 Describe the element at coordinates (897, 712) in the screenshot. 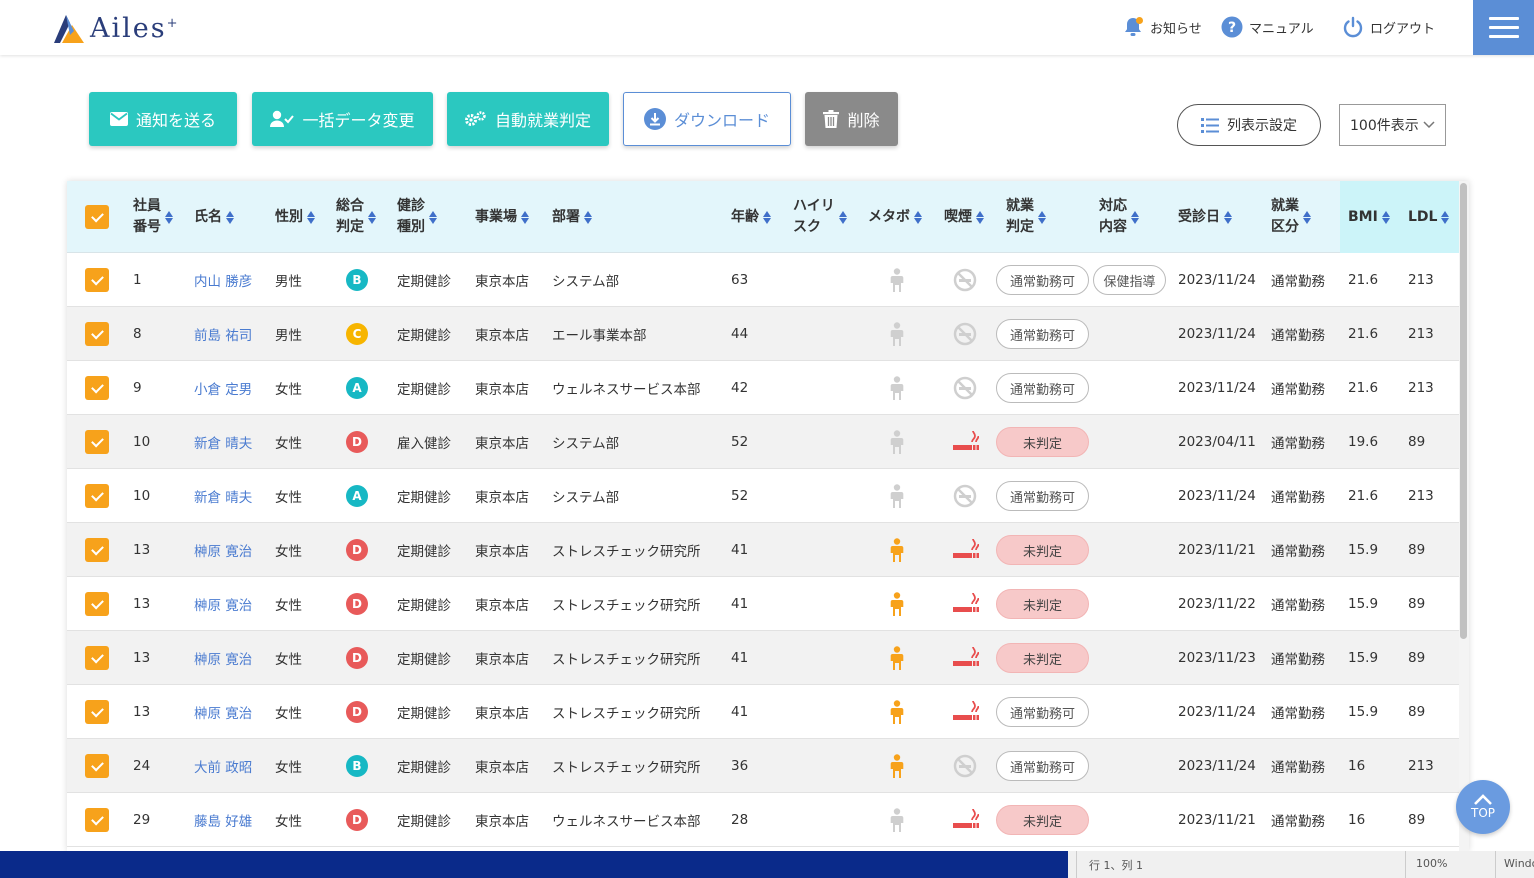

I see `person-icon` at that location.